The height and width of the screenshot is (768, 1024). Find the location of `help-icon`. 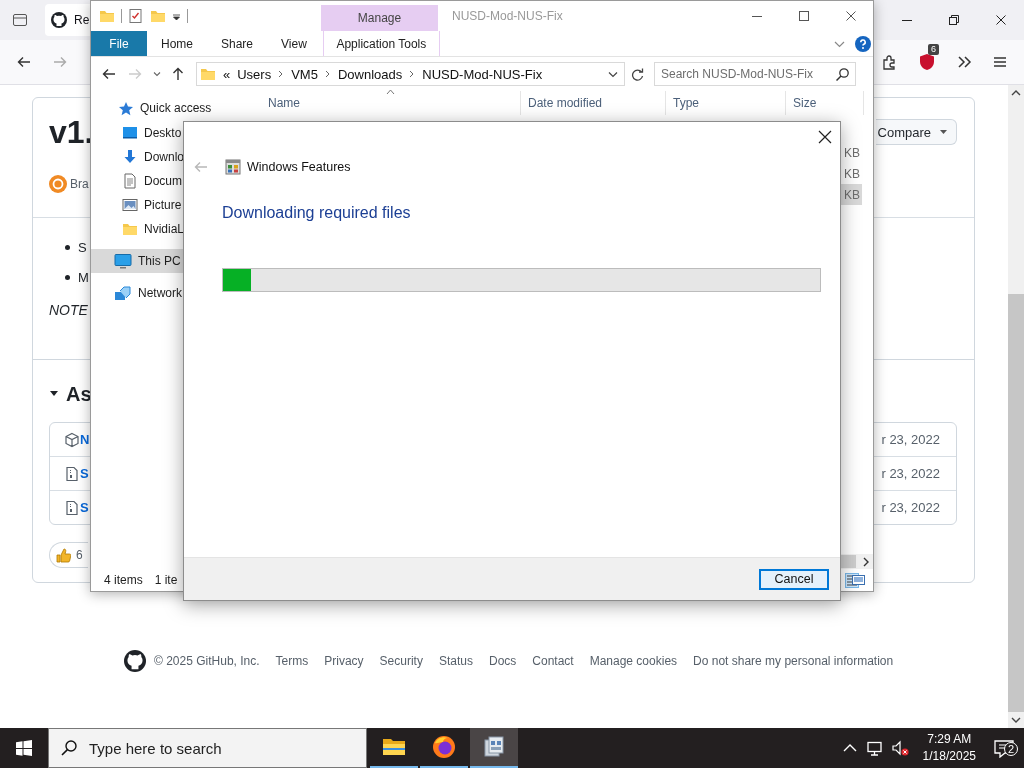

help-icon is located at coordinates (863, 43).